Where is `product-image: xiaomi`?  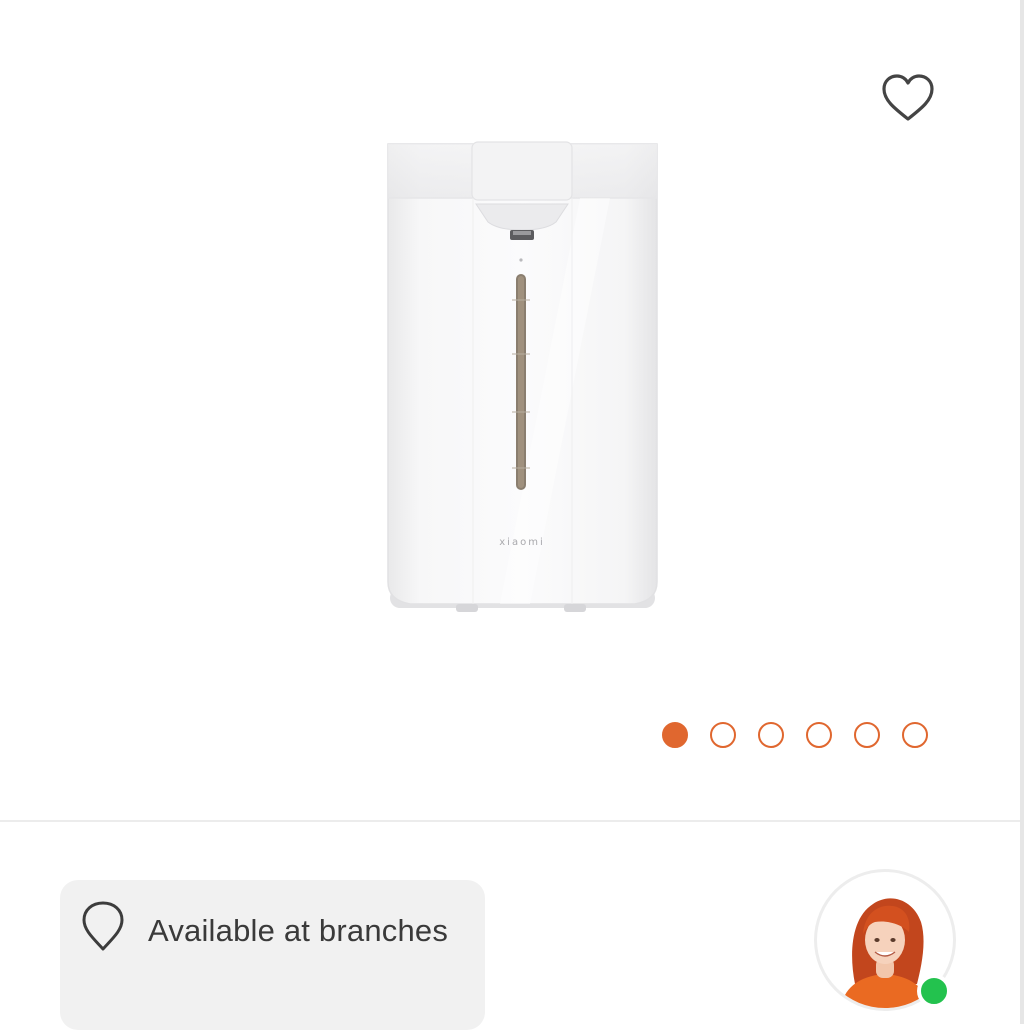
product-image: xiaomi is located at coordinates (522, 377).